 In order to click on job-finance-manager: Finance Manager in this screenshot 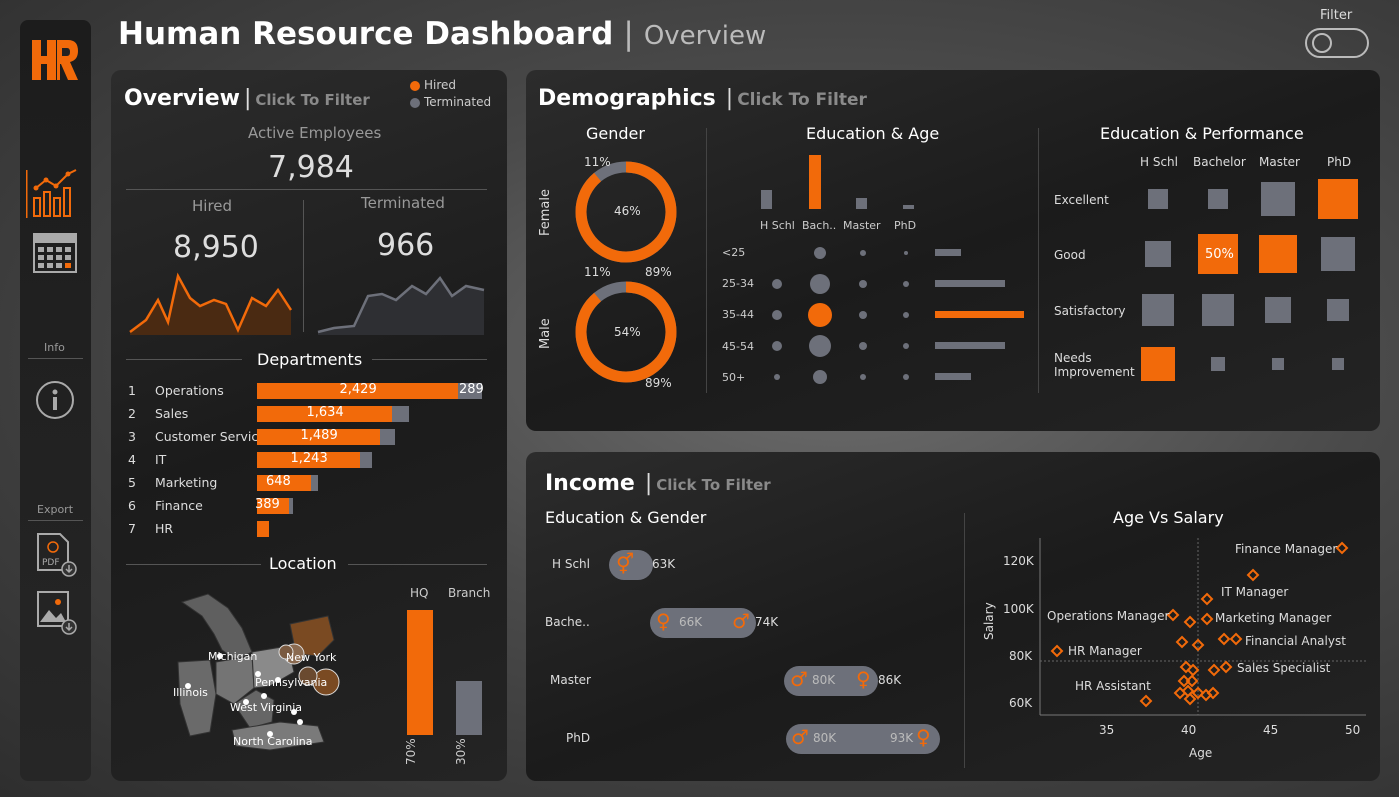, I will do `click(1286, 549)`.